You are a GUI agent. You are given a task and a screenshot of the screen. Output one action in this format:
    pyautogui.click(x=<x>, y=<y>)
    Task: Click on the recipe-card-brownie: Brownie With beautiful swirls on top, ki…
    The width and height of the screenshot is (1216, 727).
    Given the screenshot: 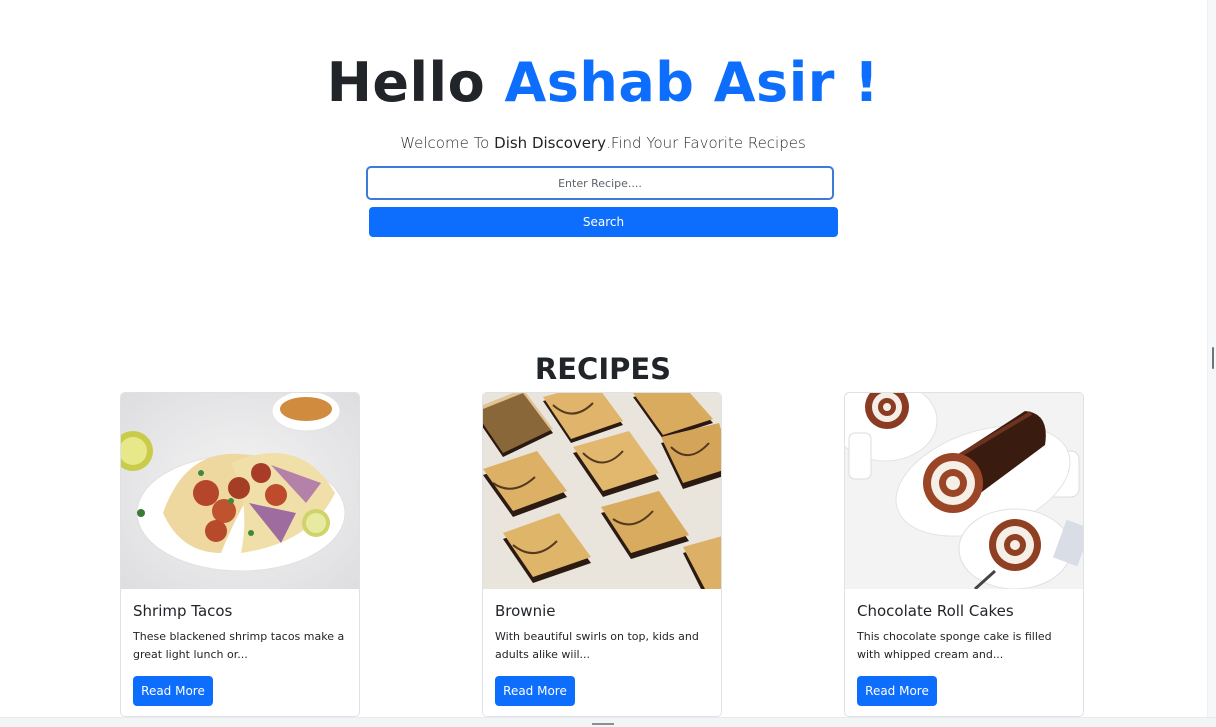 What is the action you would take?
    pyautogui.click(x=602, y=554)
    